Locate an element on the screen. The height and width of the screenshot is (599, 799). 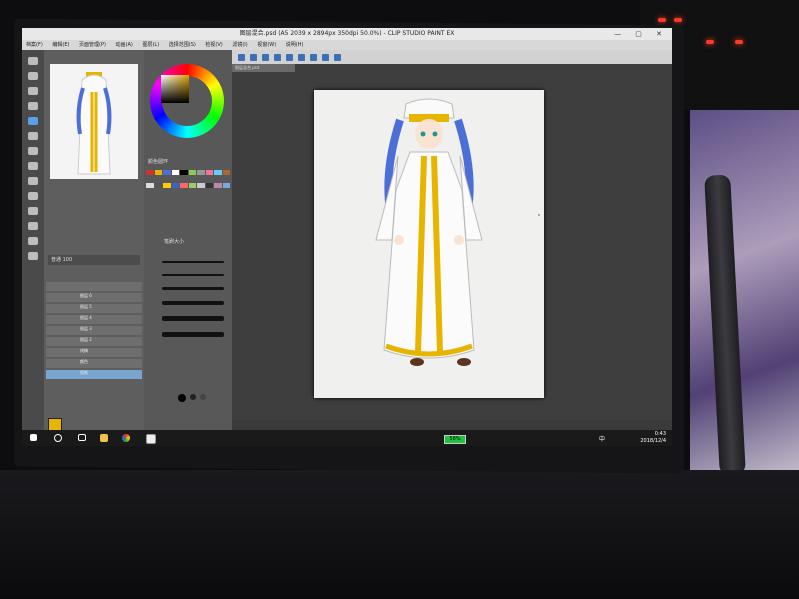
color-panel-label: 颜色圆环 is located at coordinates (158, 162).